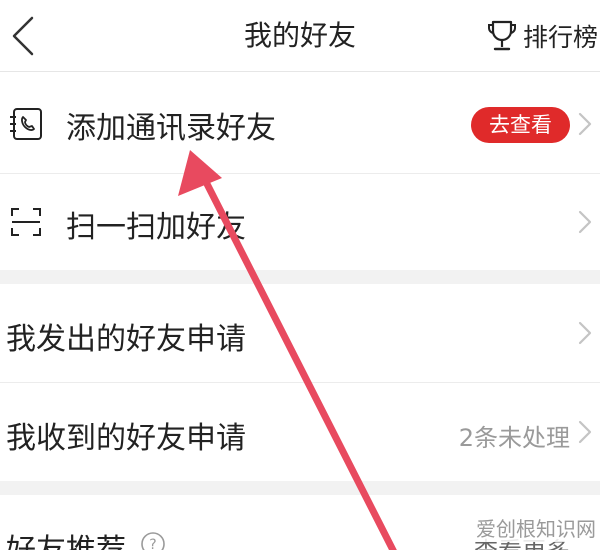  What do you see at coordinates (26, 124) in the screenshot?
I see `phone-book-icon` at bounding box center [26, 124].